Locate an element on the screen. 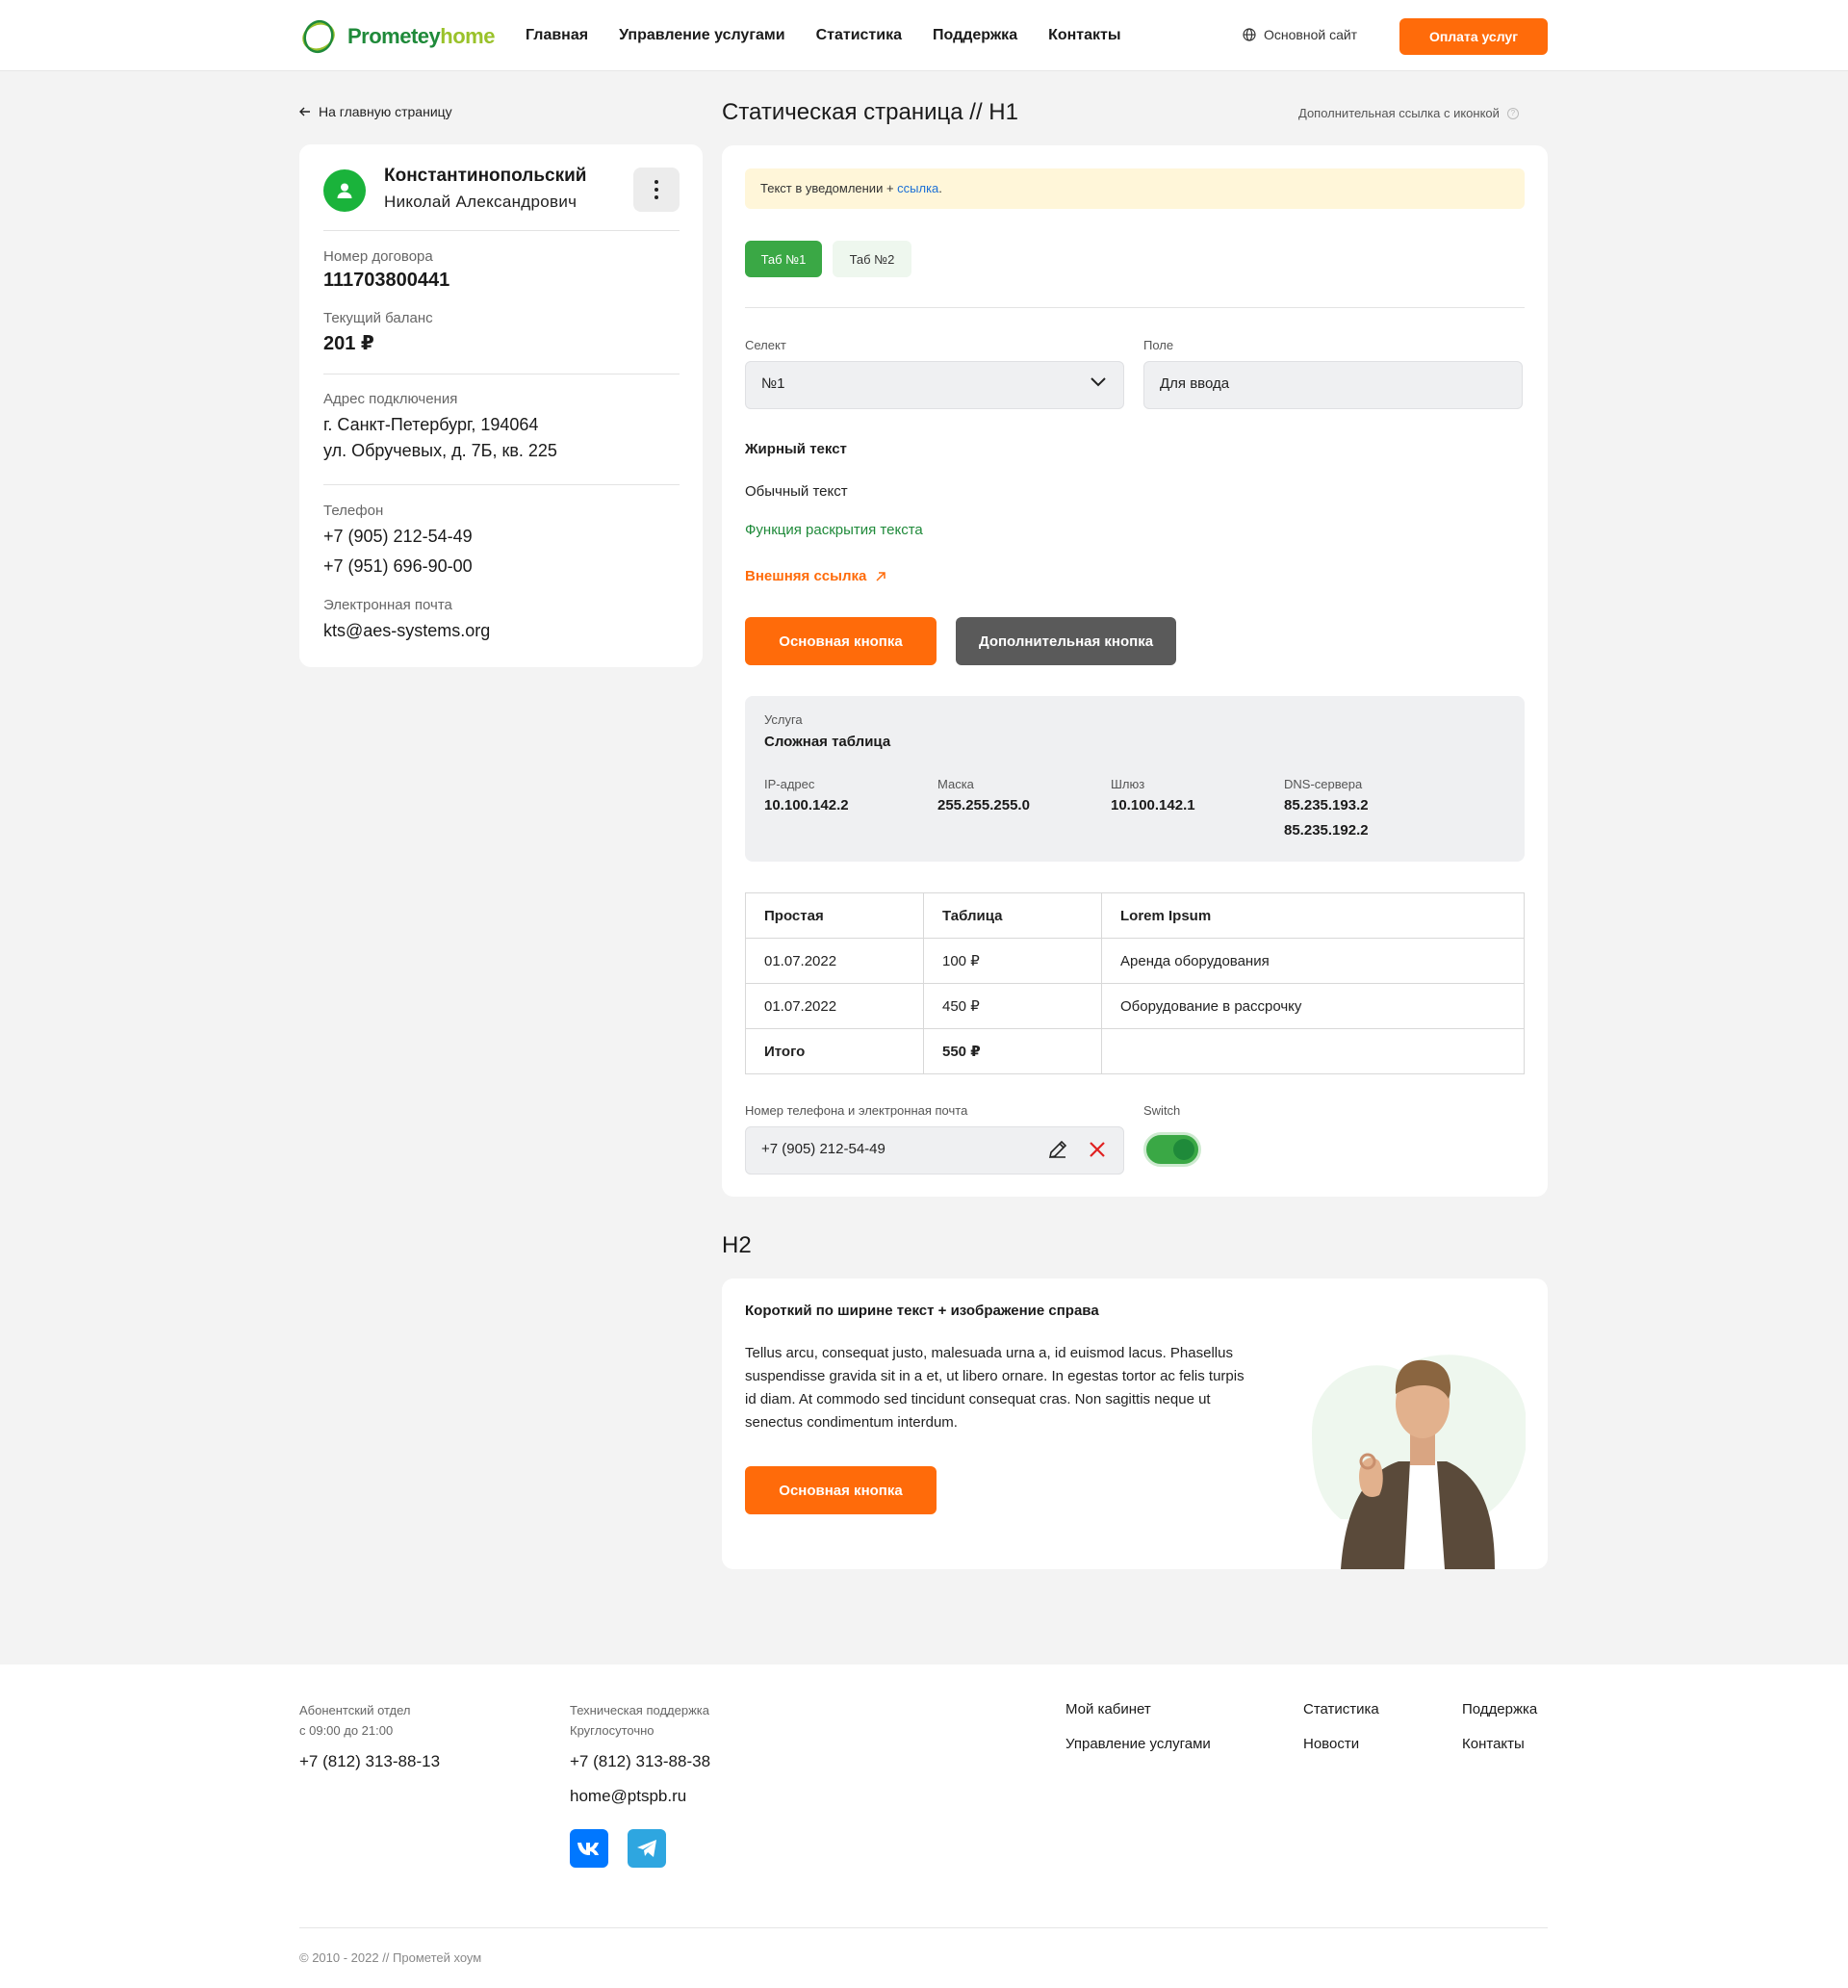 The image size is (1848, 1988). profile-first-name: Николай Александрович is located at coordinates (481, 202).